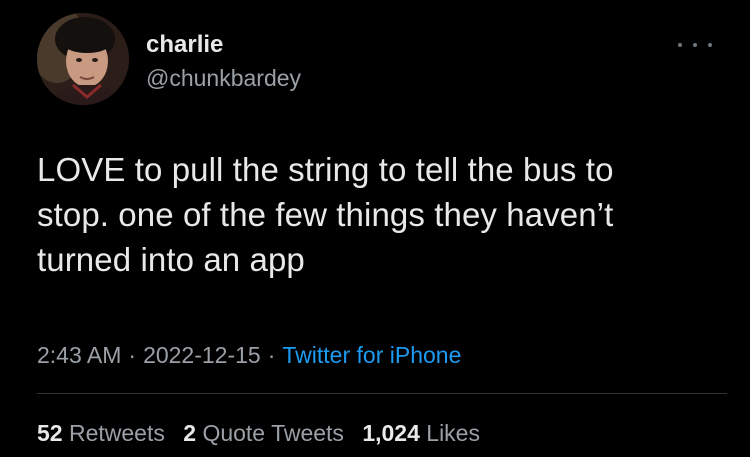  I want to click on tweet-text-line: stop. one of the few things they haven’t, so click(325, 214).